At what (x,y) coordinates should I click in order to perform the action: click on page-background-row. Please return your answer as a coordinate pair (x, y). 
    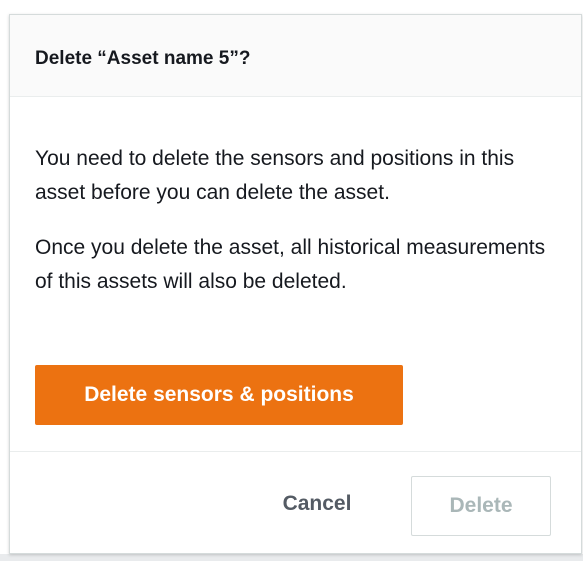
    Looking at the image, I should click on (291, 557).